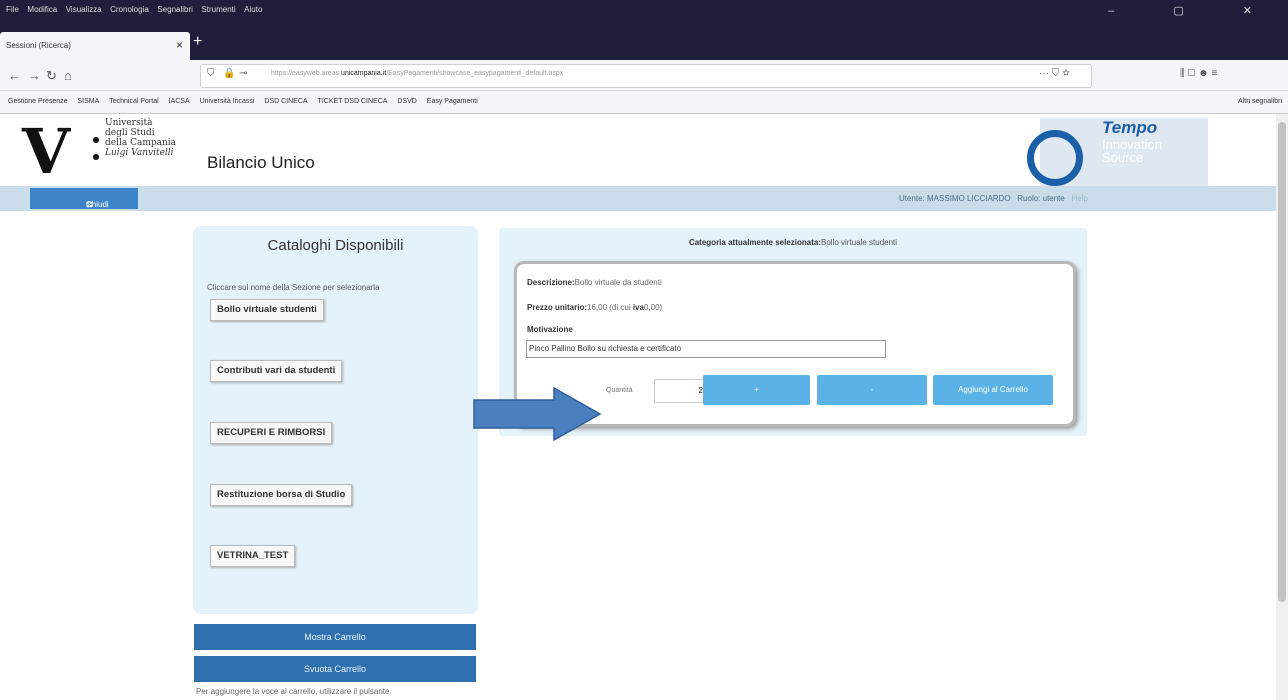 This screenshot has height=700, width=1288. What do you see at coordinates (271, 433) in the screenshot?
I see `catalog-item-recuperi: RECUPERI E RIMBORSI` at bounding box center [271, 433].